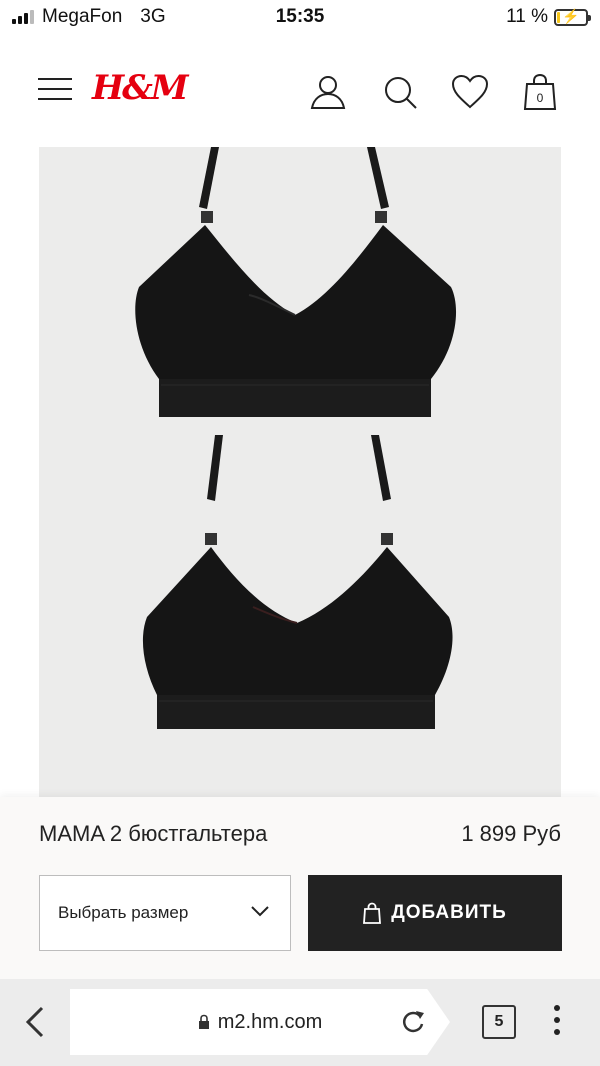 The height and width of the screenshot is (1066, 600). I want to click on add-to-bag-label: ДОБАВИТЬ, so click(449, 912).